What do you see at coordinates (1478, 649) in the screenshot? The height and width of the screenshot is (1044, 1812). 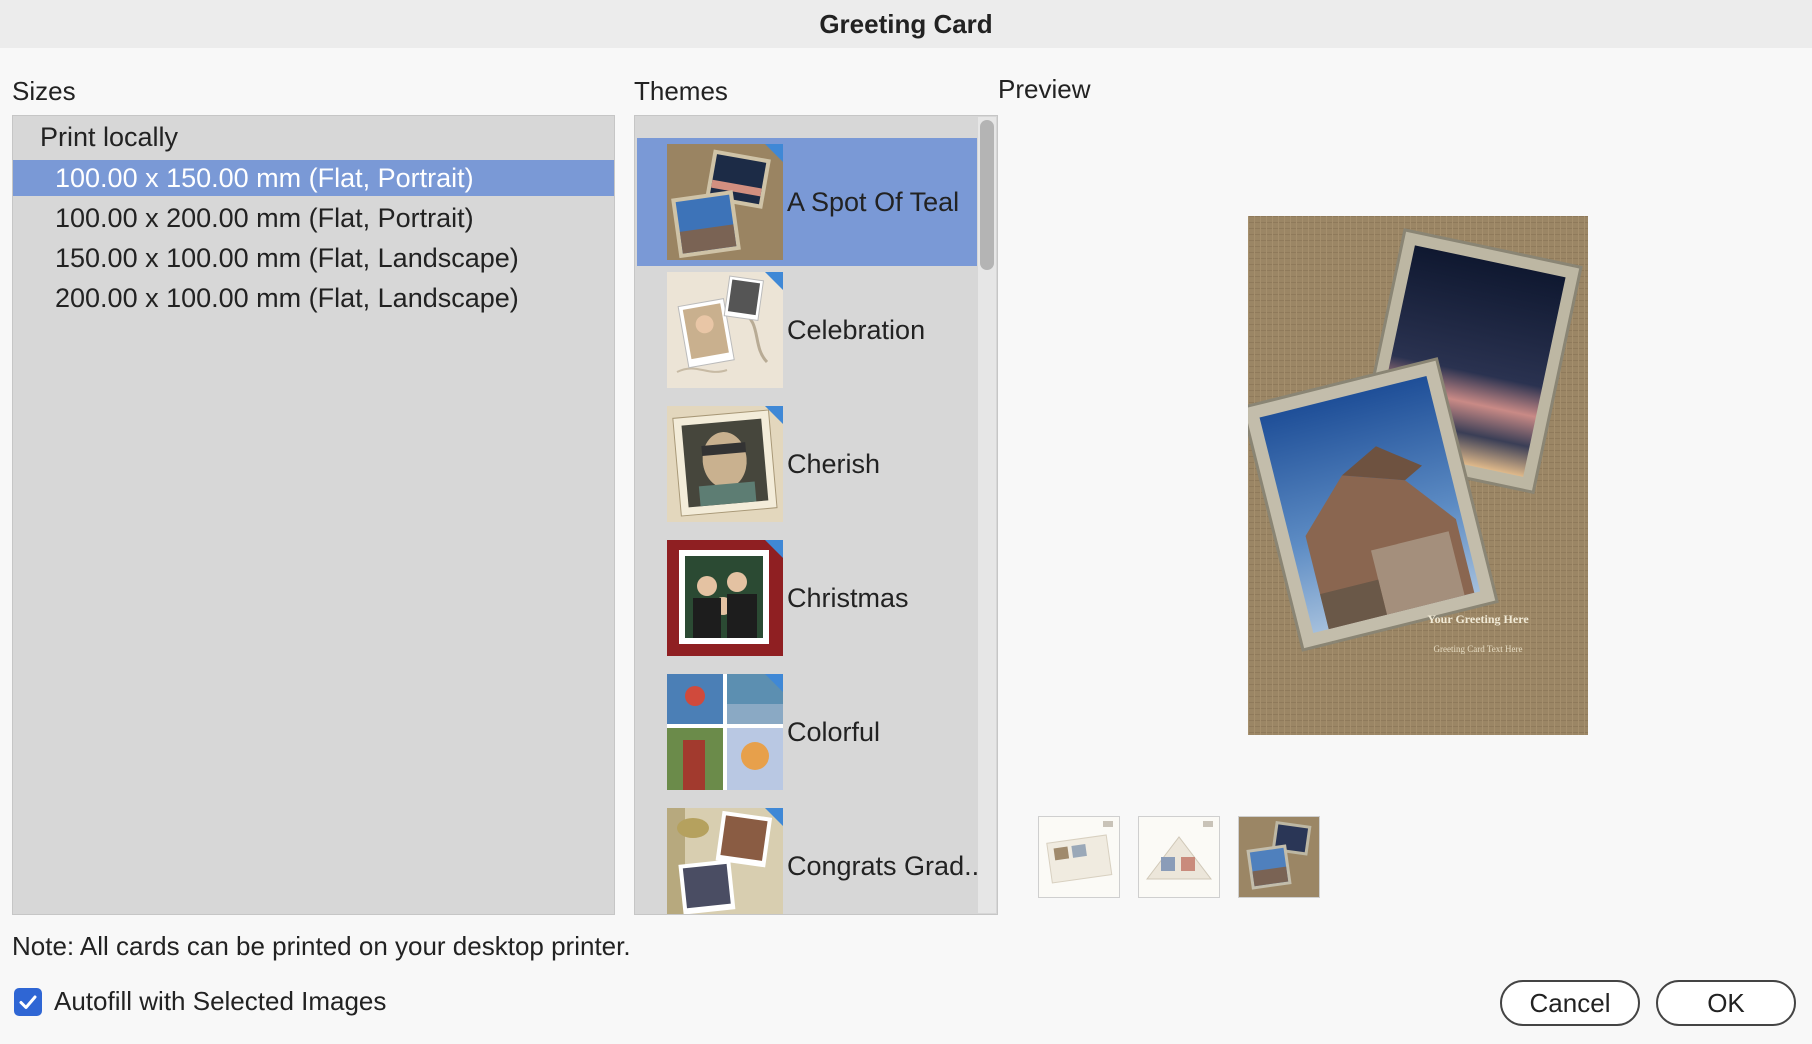 I see `preview-card-text: Greeting Card Text Here` at bounding box center [1478, 649].